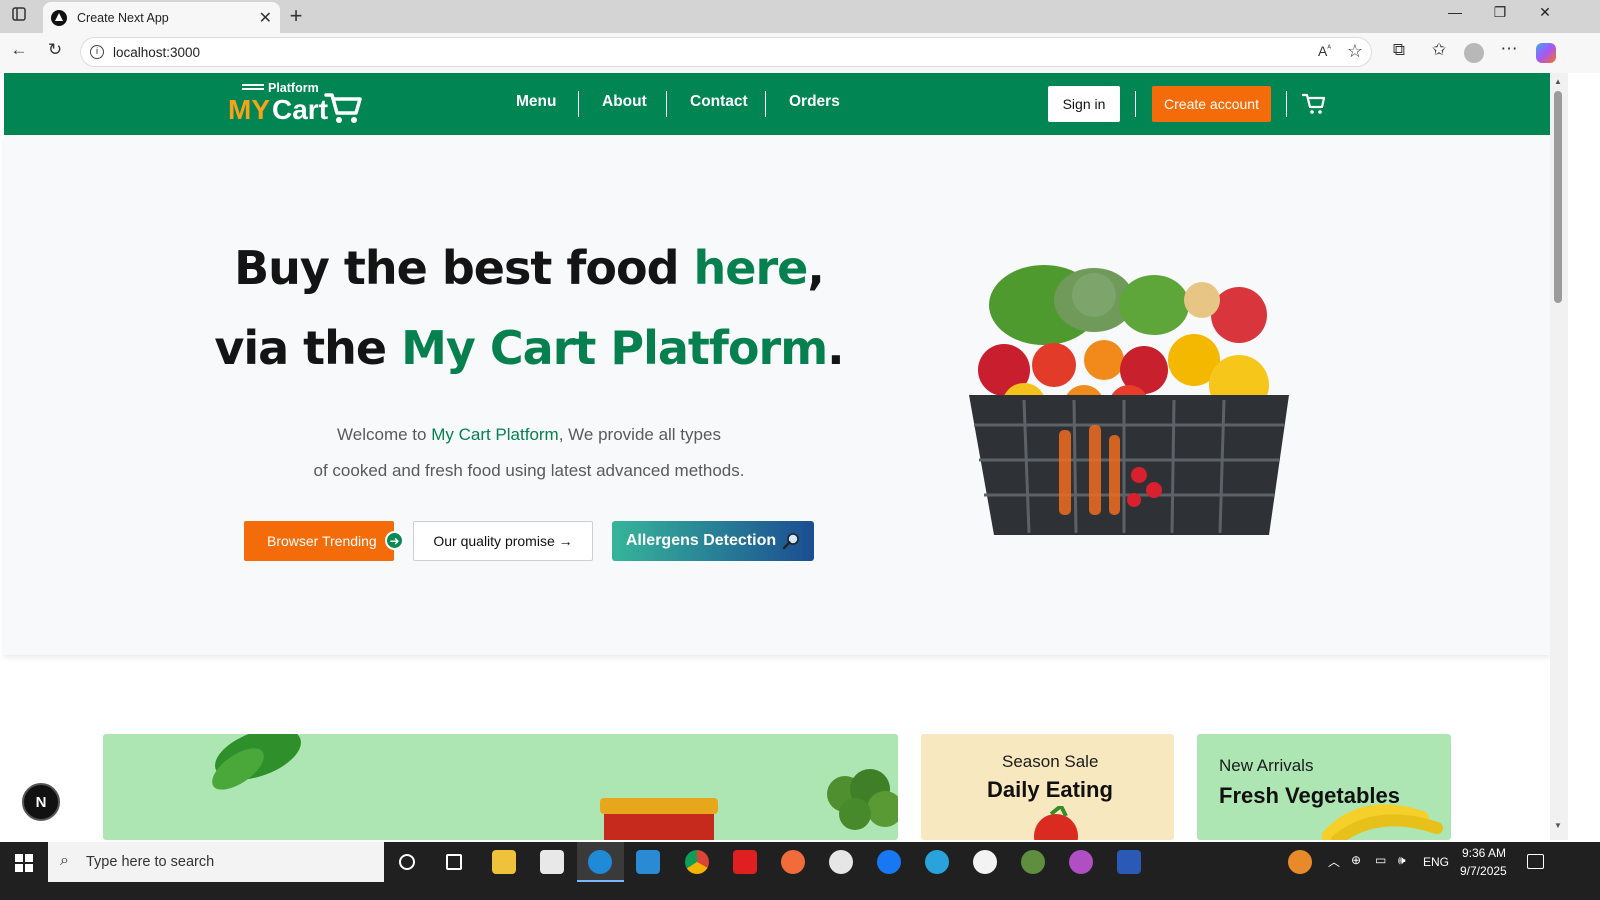 The image size is (1600, 900). Describe the element at coordinates (503, 541) in the screenshot. I see `quality-promise-button: Our quality promise →` at that location.